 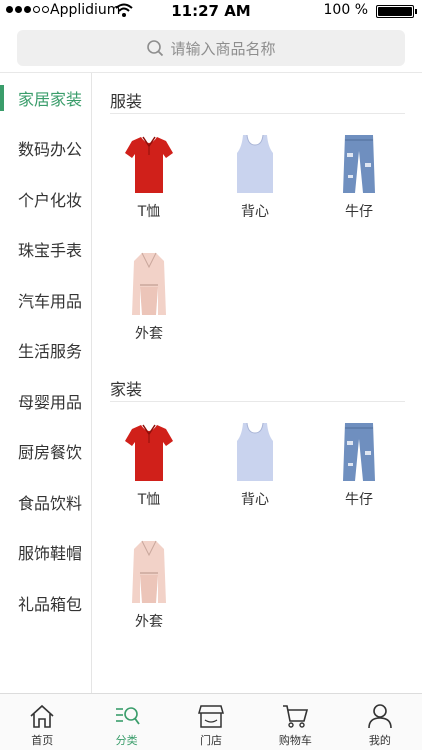 I want to click on search-input: 请输入商品名称, so click(x=211, y=48).